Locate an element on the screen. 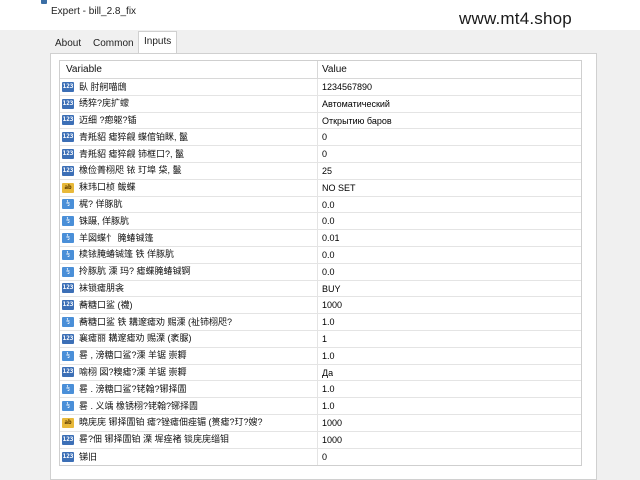  variable-name: 绣猝?庑扩蠓 is located at coordinates (104, 103).